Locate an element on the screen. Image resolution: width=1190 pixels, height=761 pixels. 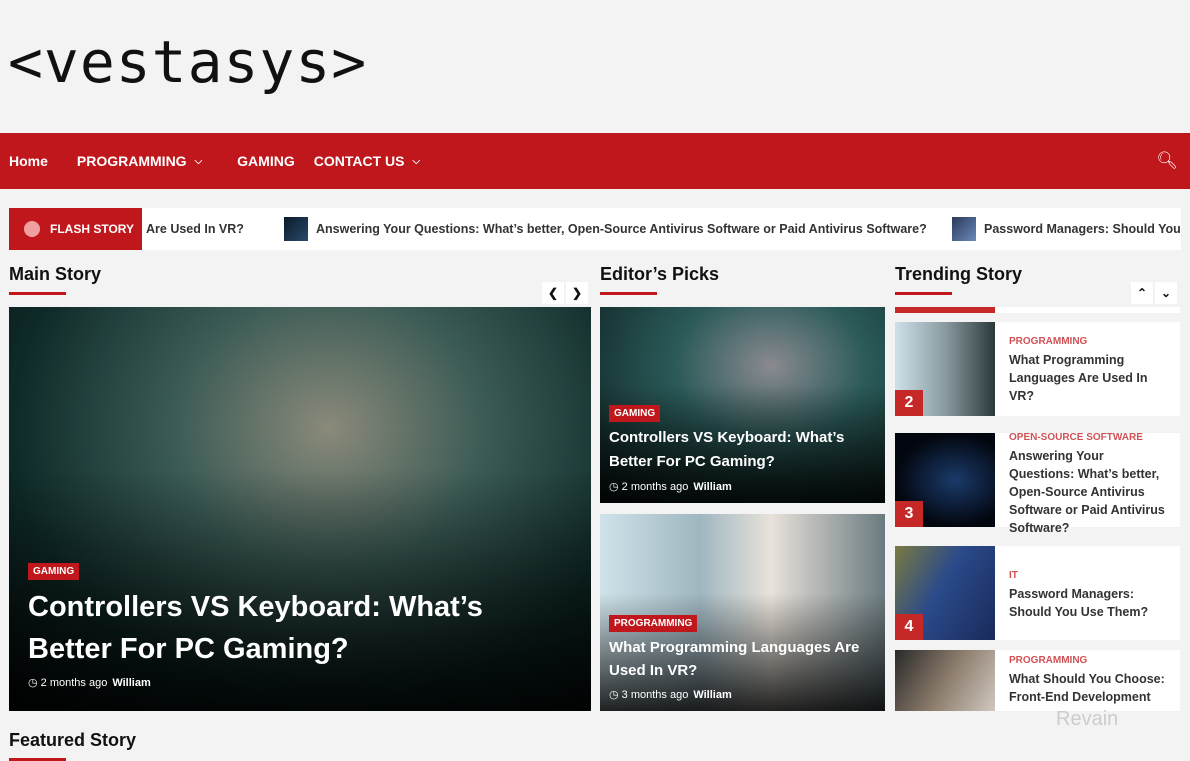
rank-badge: 2 is located at coordinates (909, 403).